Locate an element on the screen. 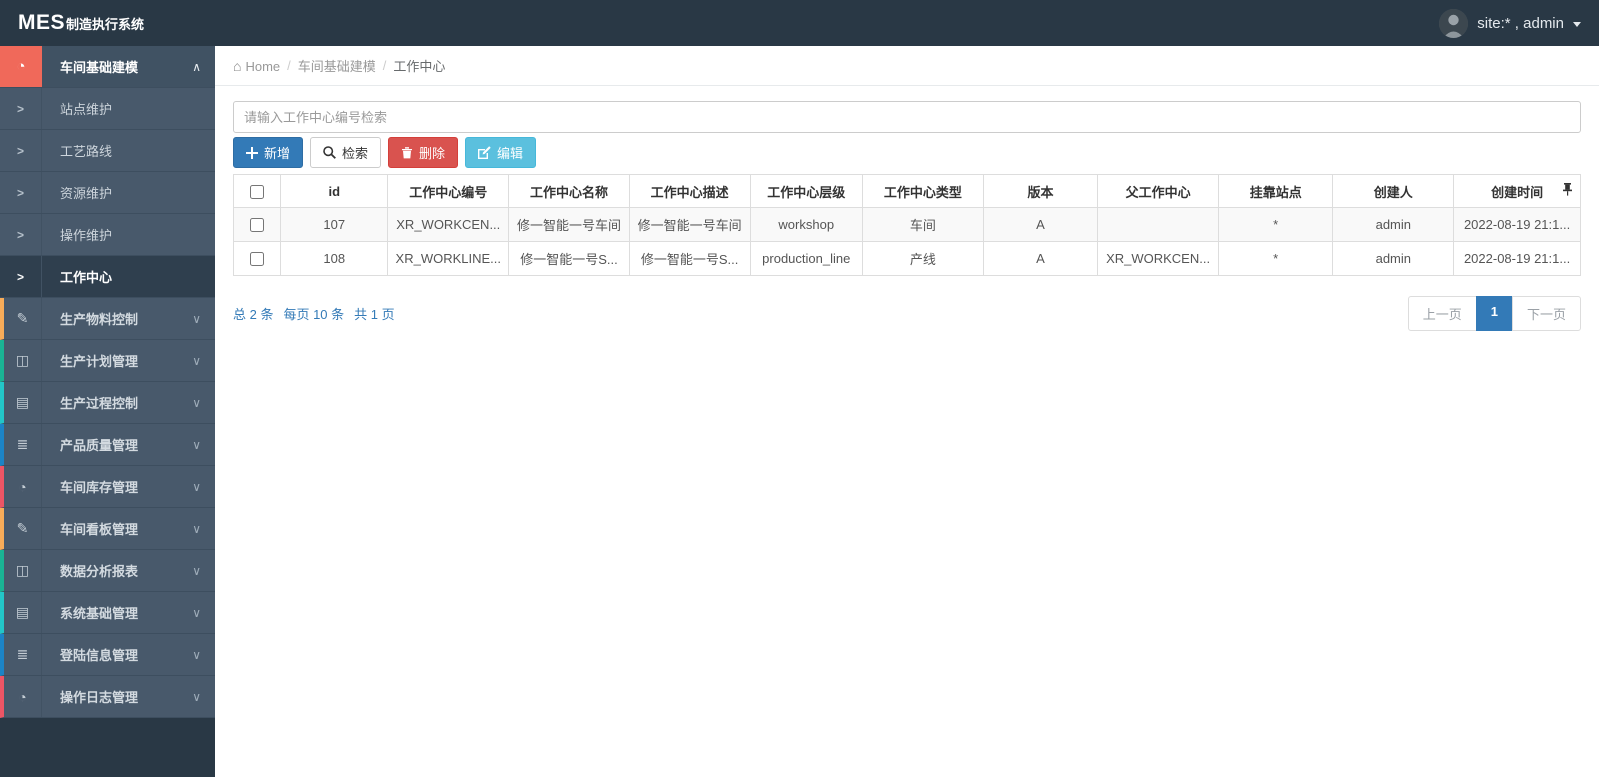  sidebar-item-label: 生产过程控制 is located at coordinates (99, 403).